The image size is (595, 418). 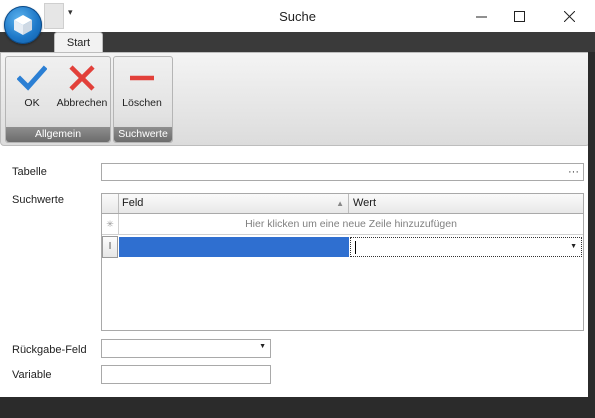 What do you see at coordinates (32, 78) in the screenshot?
I see `checkmark-icon` at bounding box center [32, 78].